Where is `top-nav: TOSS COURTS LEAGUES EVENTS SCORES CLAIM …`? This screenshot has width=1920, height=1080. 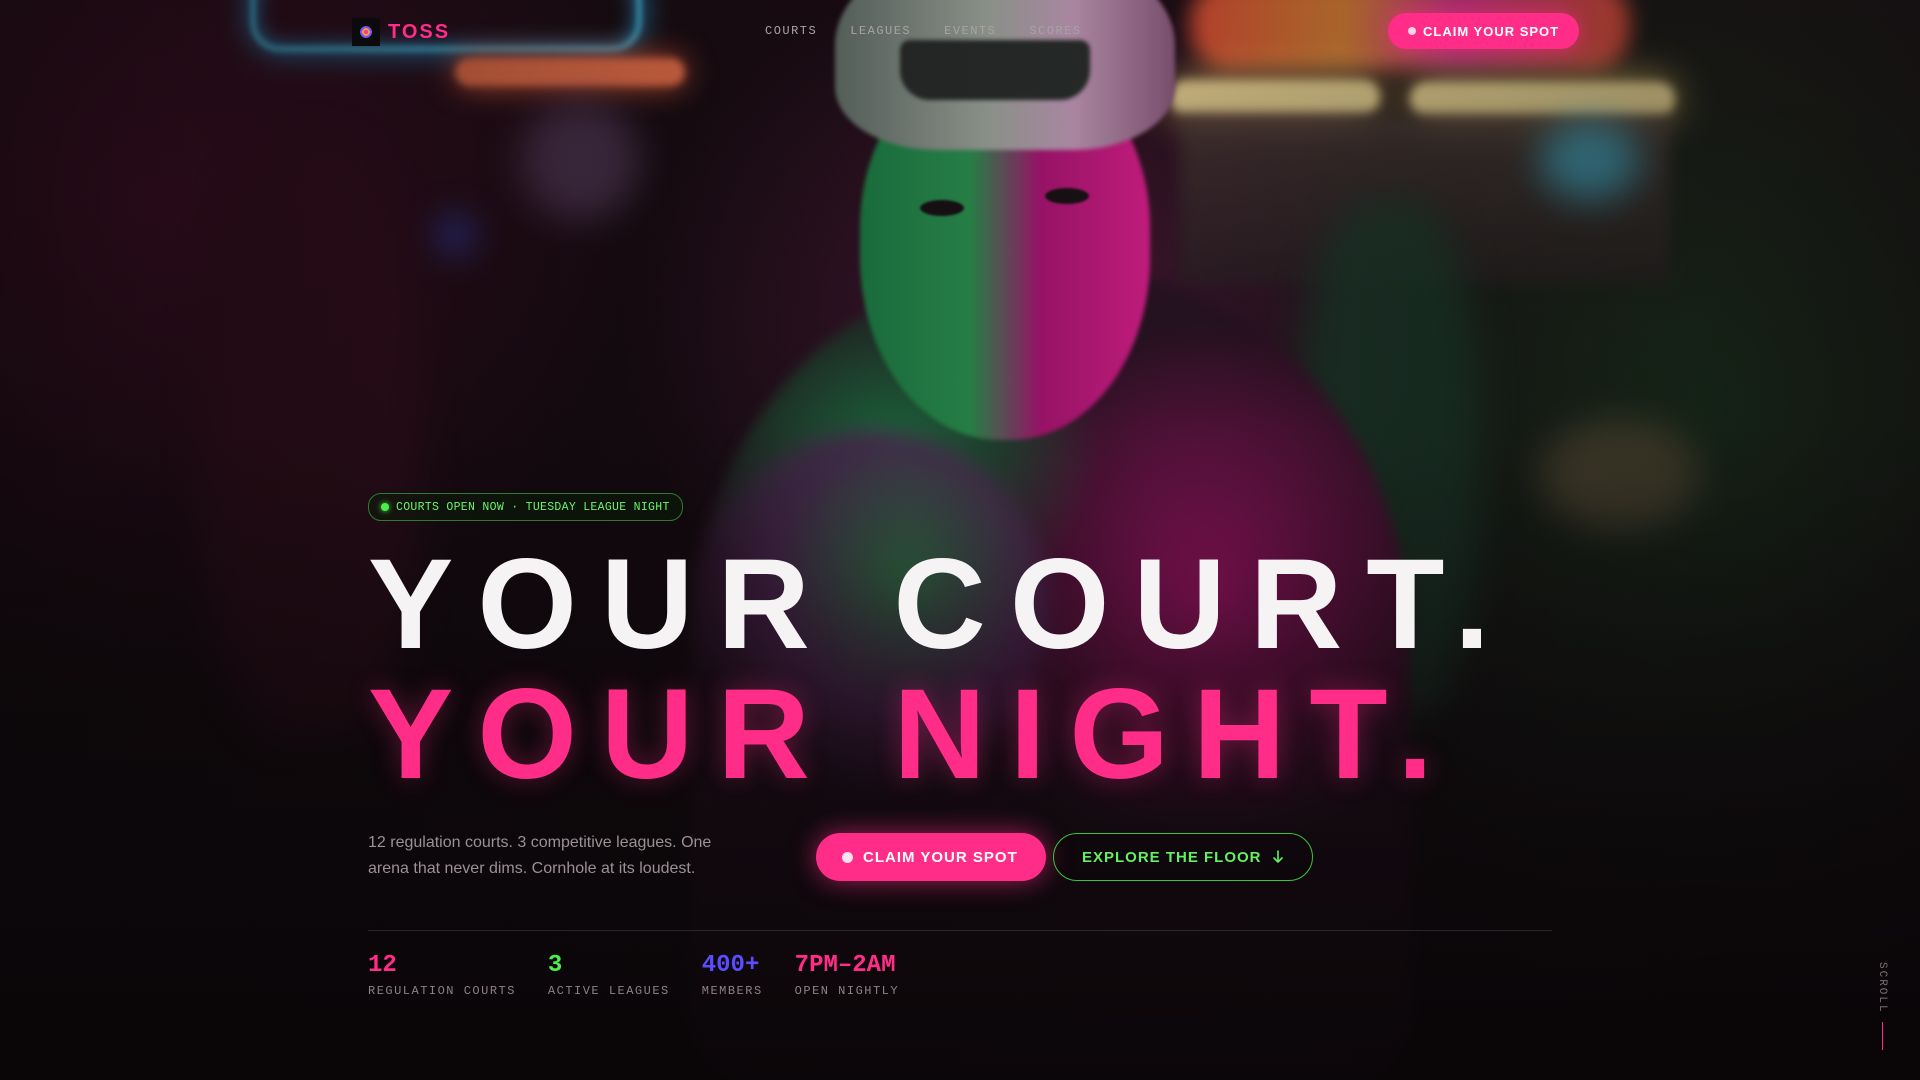 top-nav: TOSS COURTS LEAGUES EVENTS SCORES CLAIM … is located at coordinates (960, 32).